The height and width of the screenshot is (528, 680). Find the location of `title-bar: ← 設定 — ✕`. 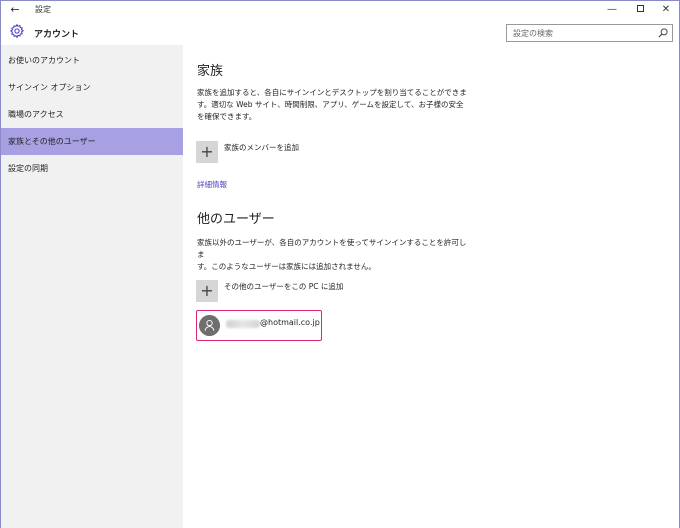

title-bar: ← 設定 — ✕ is located at coordinates (340, 10).